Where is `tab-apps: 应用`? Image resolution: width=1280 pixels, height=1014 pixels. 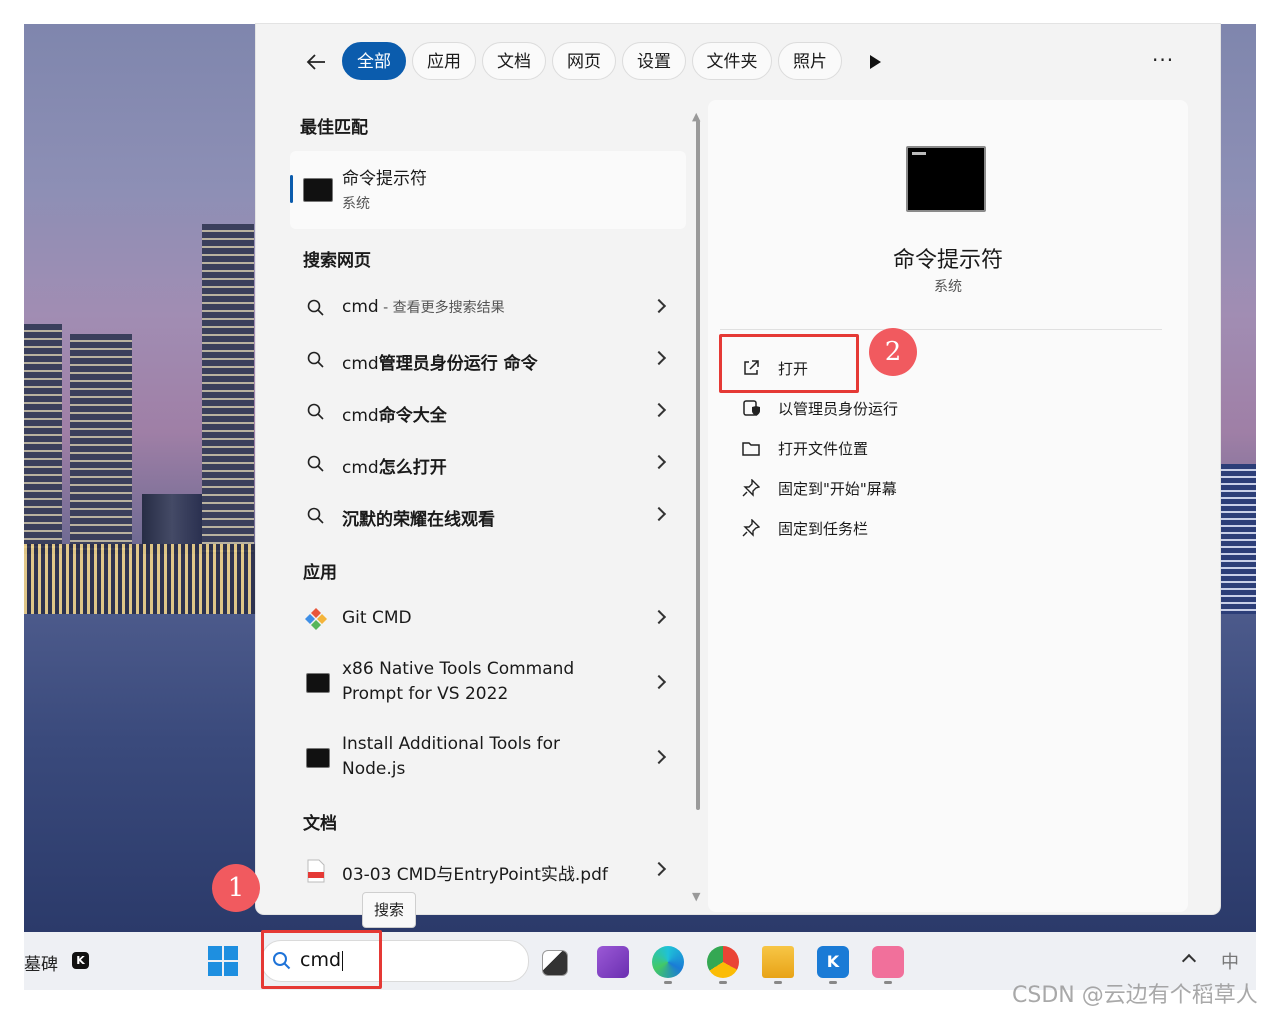
tab-apps: 应用 is located at coordinates (444, 61).